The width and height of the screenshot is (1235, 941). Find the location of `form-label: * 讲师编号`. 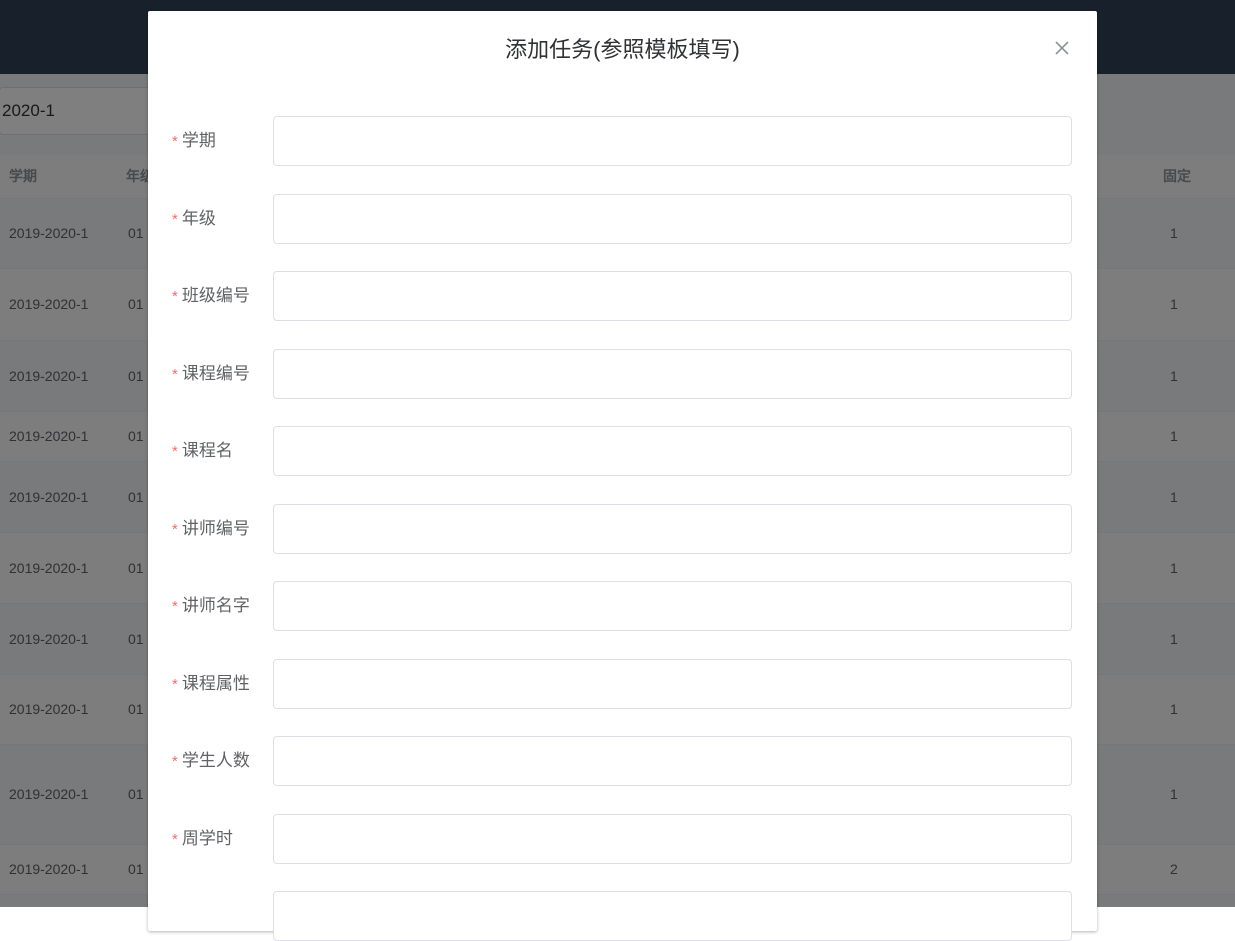

form-label: * 讲师编号 is located at coordinates (211, 529).